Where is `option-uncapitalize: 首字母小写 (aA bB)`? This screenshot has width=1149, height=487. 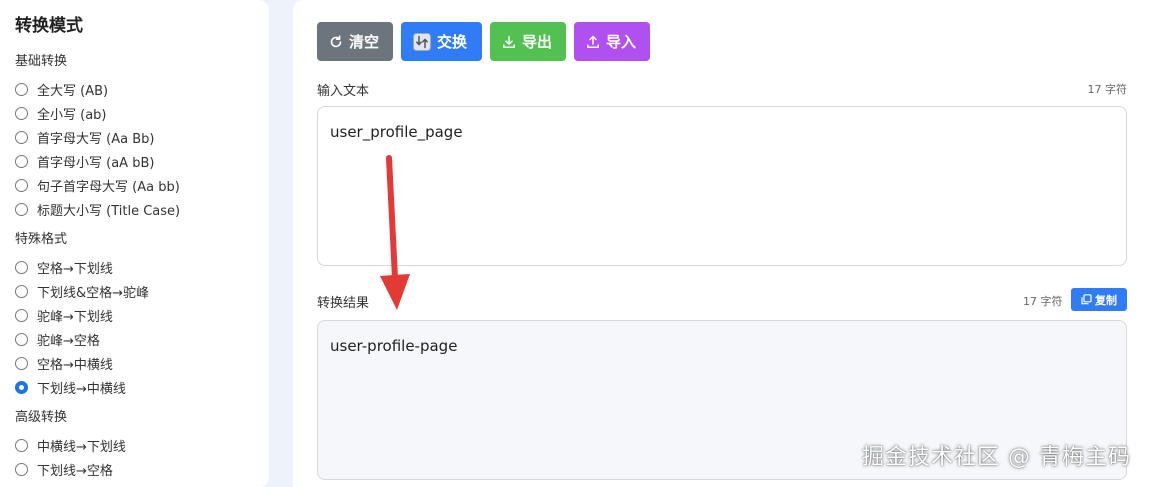
option-uncapitalize: 首字母小写 (aA bB) is located at coordinates (134, 161).